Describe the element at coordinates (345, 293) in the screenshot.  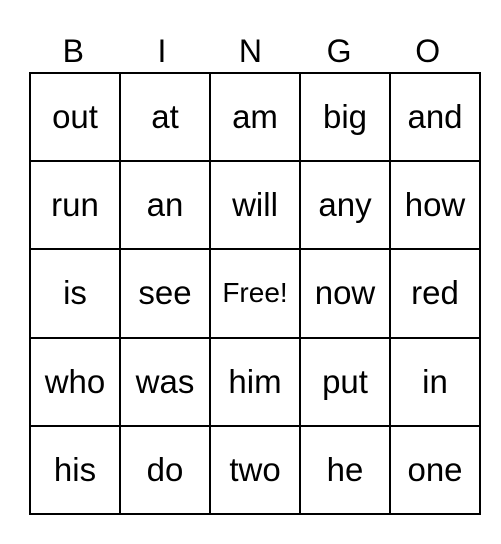
I see `bingo-cell: now` at that location.